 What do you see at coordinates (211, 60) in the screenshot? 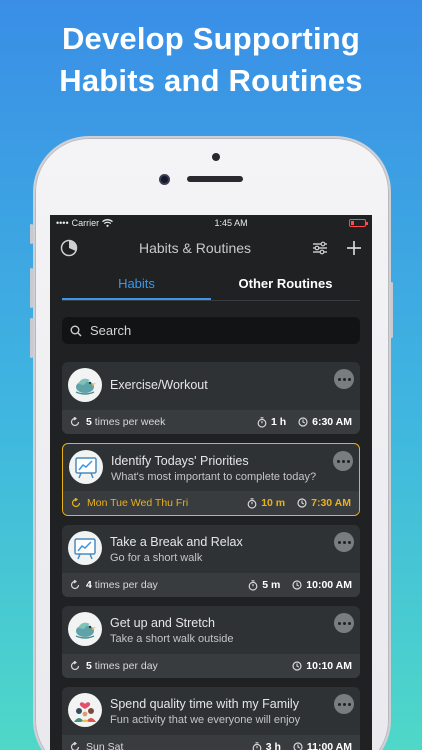
I see `headline: Develop Supporting Habits and Routines` at bounding box center [211, 60].